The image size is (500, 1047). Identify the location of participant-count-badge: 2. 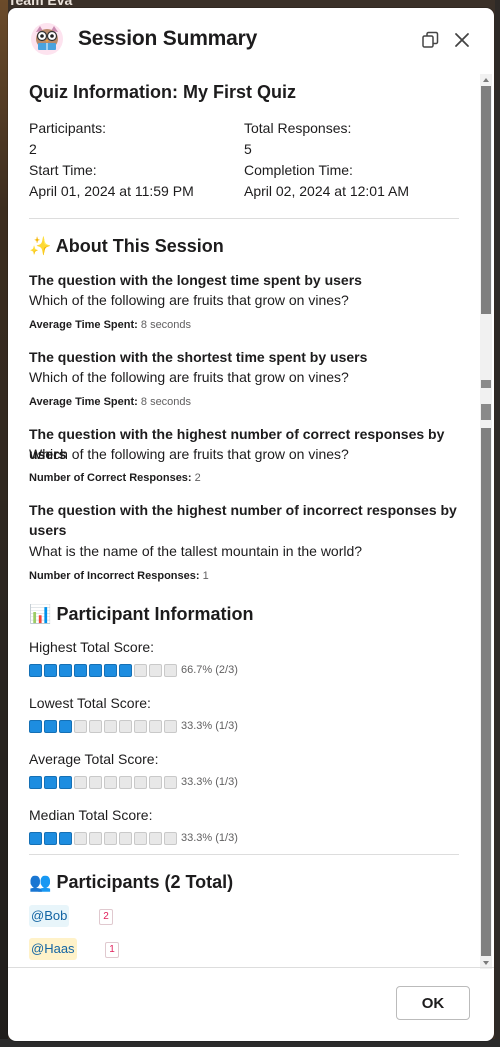
(106, 917).